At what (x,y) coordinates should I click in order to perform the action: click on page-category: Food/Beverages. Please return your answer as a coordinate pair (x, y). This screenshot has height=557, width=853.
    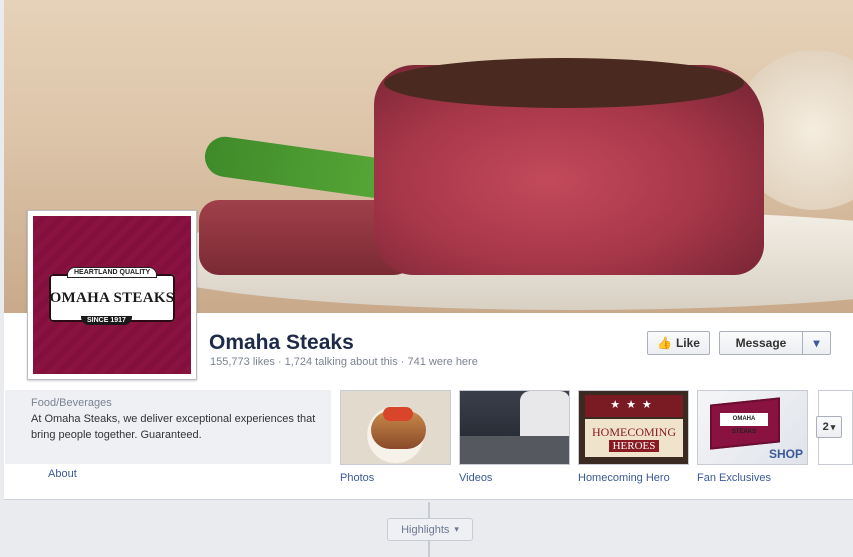
    Looking at the image, I should click on (71, 403).